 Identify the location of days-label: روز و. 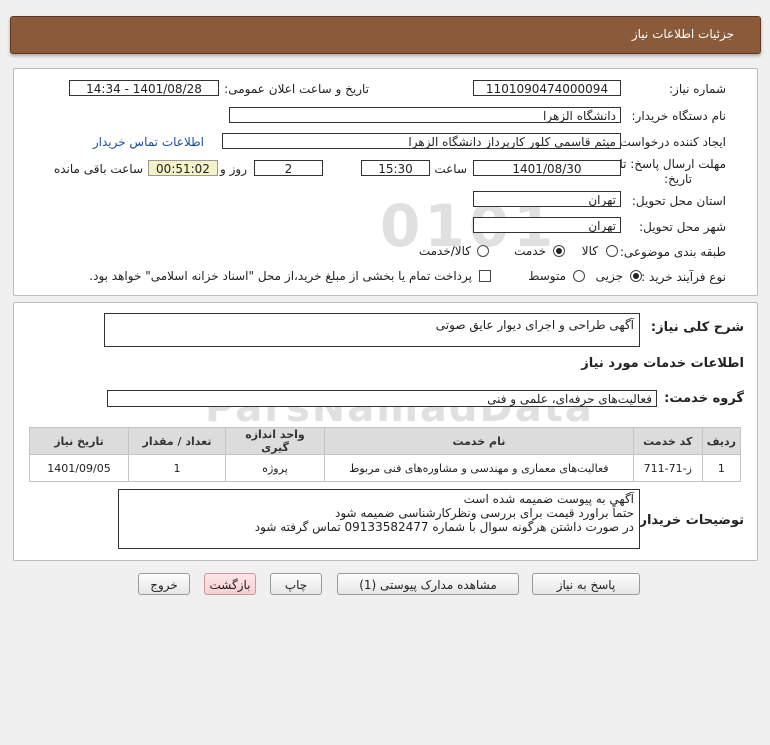
(233, 169).